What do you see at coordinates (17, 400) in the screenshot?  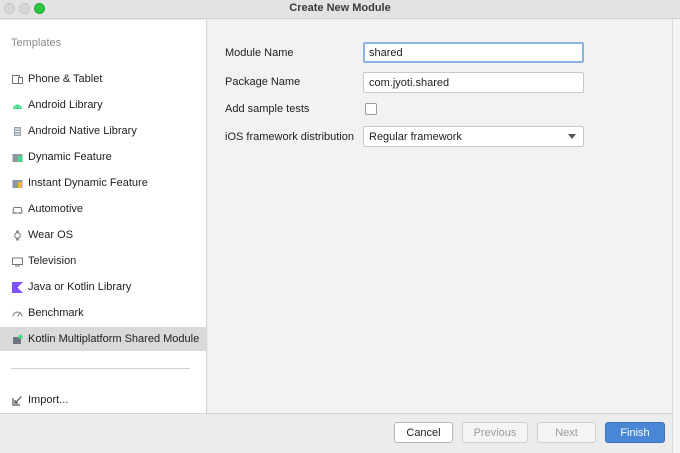 I see `import-icon` at bounding box center [17, 400].